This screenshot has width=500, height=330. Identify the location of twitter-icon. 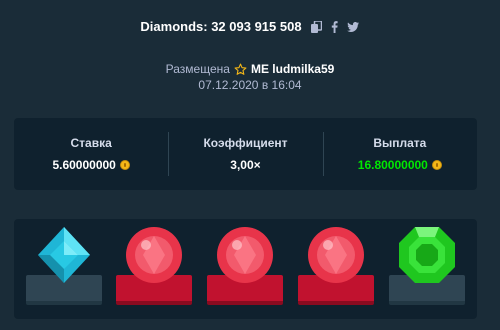
(353, 27).